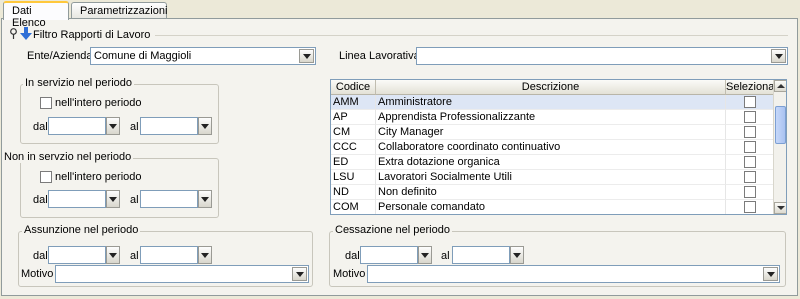  What do you see at coordinates (353, 207) in the screenshot?
I see `cell-codice: COM` at bounding box center [353, 207].